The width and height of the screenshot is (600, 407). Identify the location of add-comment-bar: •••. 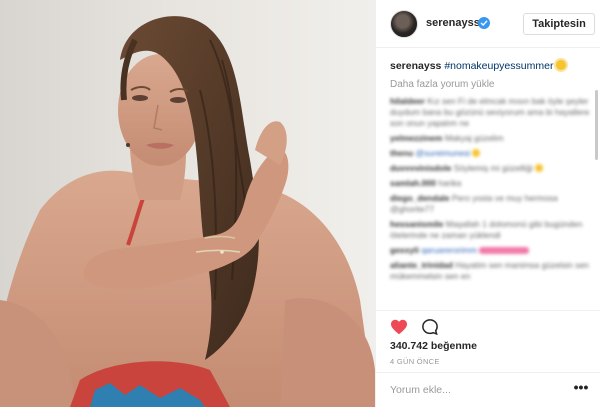
(488, 389).